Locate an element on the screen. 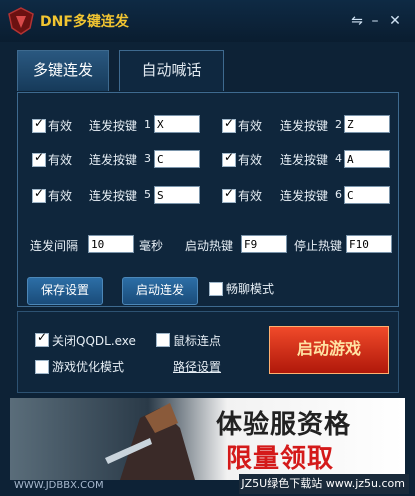 Image resolution: width=415 pixels, height=496 pixels. app-logo-icon is located at coordinates (21, 21).